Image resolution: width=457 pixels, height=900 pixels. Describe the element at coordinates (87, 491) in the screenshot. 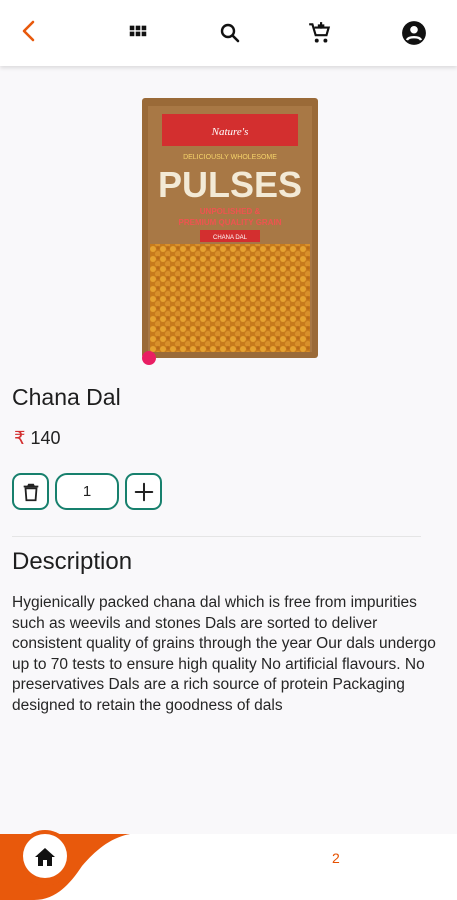

I see `quantity-field: 1` at that location.